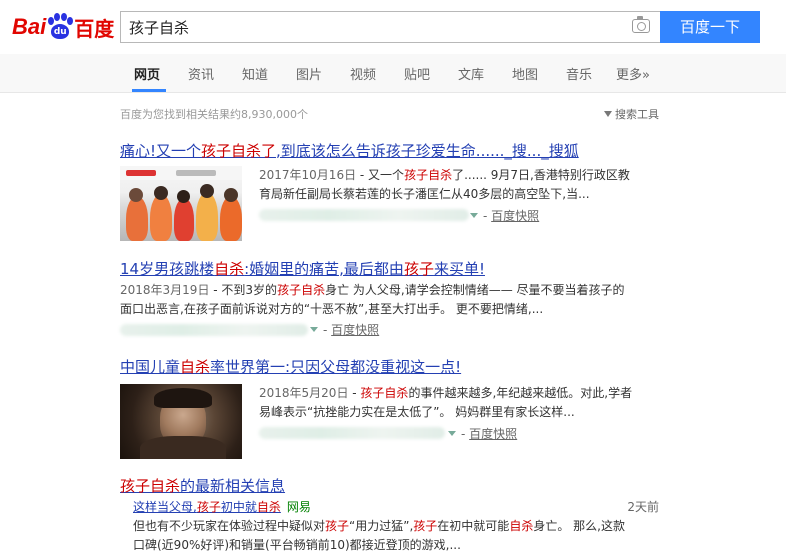 Image resolution: width=786 pixels, height=558 pixels. Describe the element at coordinates (633, 73) in the screenshot. I see `tab-more: 更多»` at that location.